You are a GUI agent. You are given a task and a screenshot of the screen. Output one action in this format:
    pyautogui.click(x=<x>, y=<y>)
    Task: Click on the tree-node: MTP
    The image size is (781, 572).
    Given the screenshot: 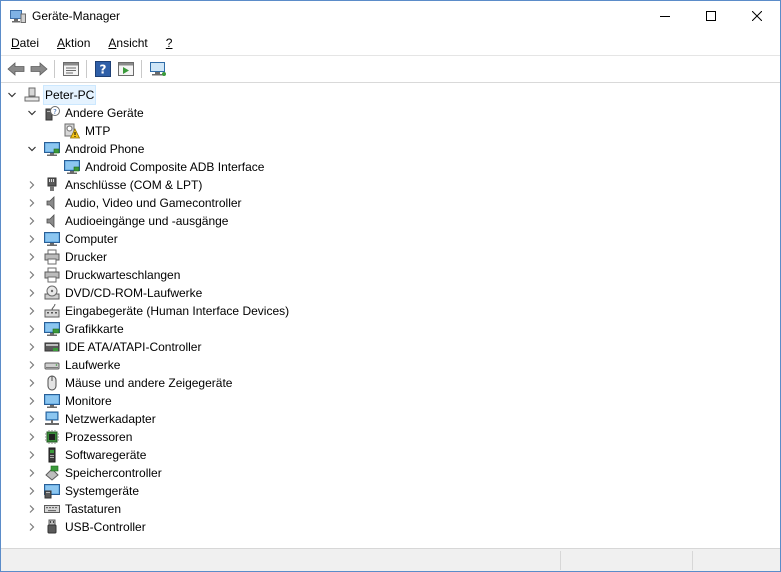 What is the action you would take?
    pyautogui.click(x=78, y=131)
    